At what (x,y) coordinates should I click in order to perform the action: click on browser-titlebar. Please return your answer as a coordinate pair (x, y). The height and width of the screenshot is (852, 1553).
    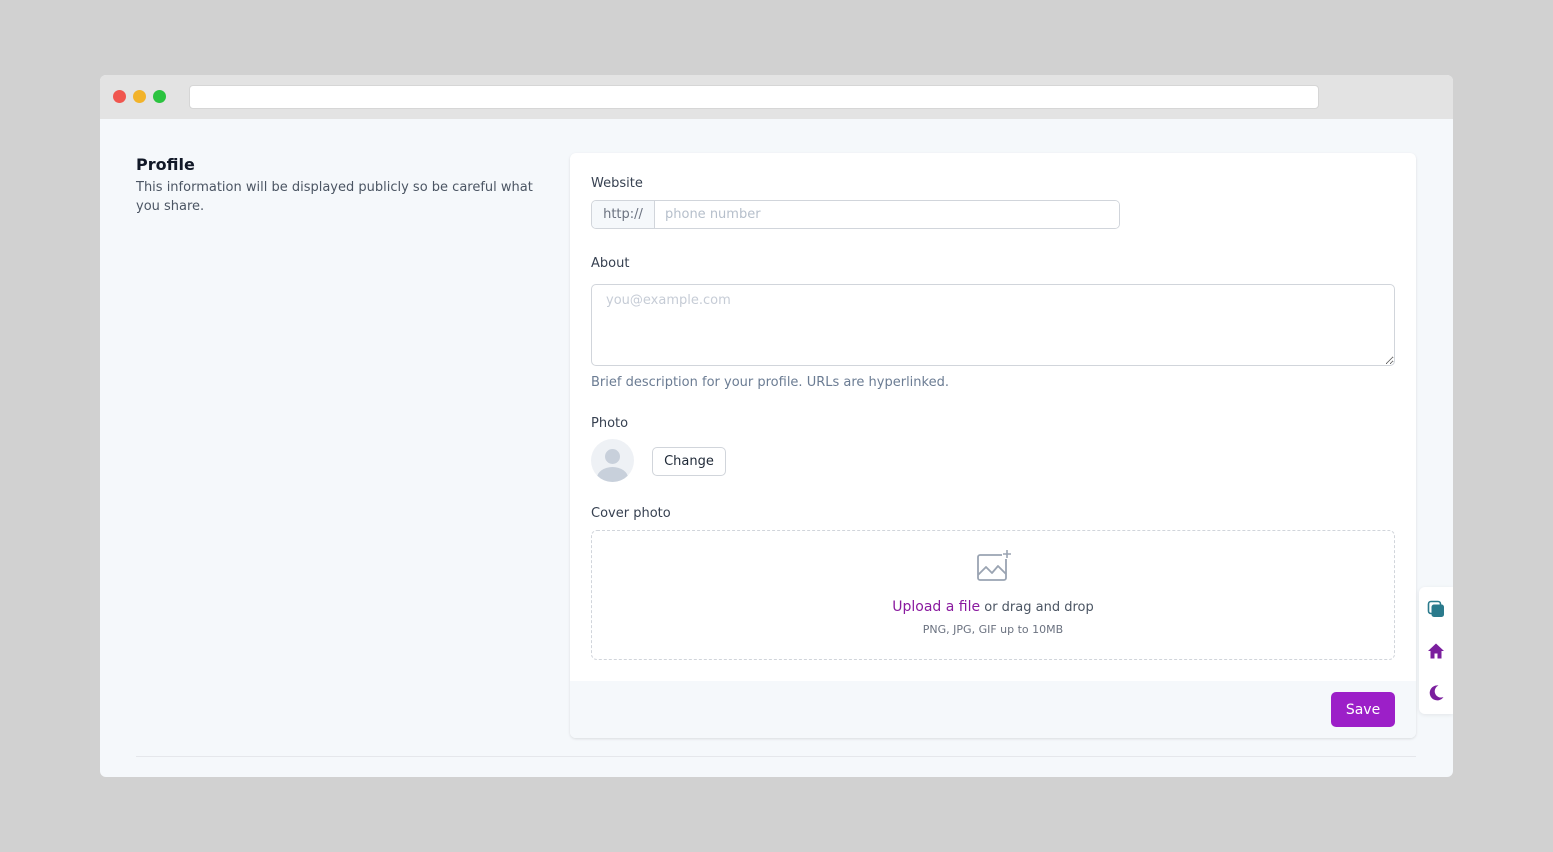
    Looking at the image, I should click on (776, 97).